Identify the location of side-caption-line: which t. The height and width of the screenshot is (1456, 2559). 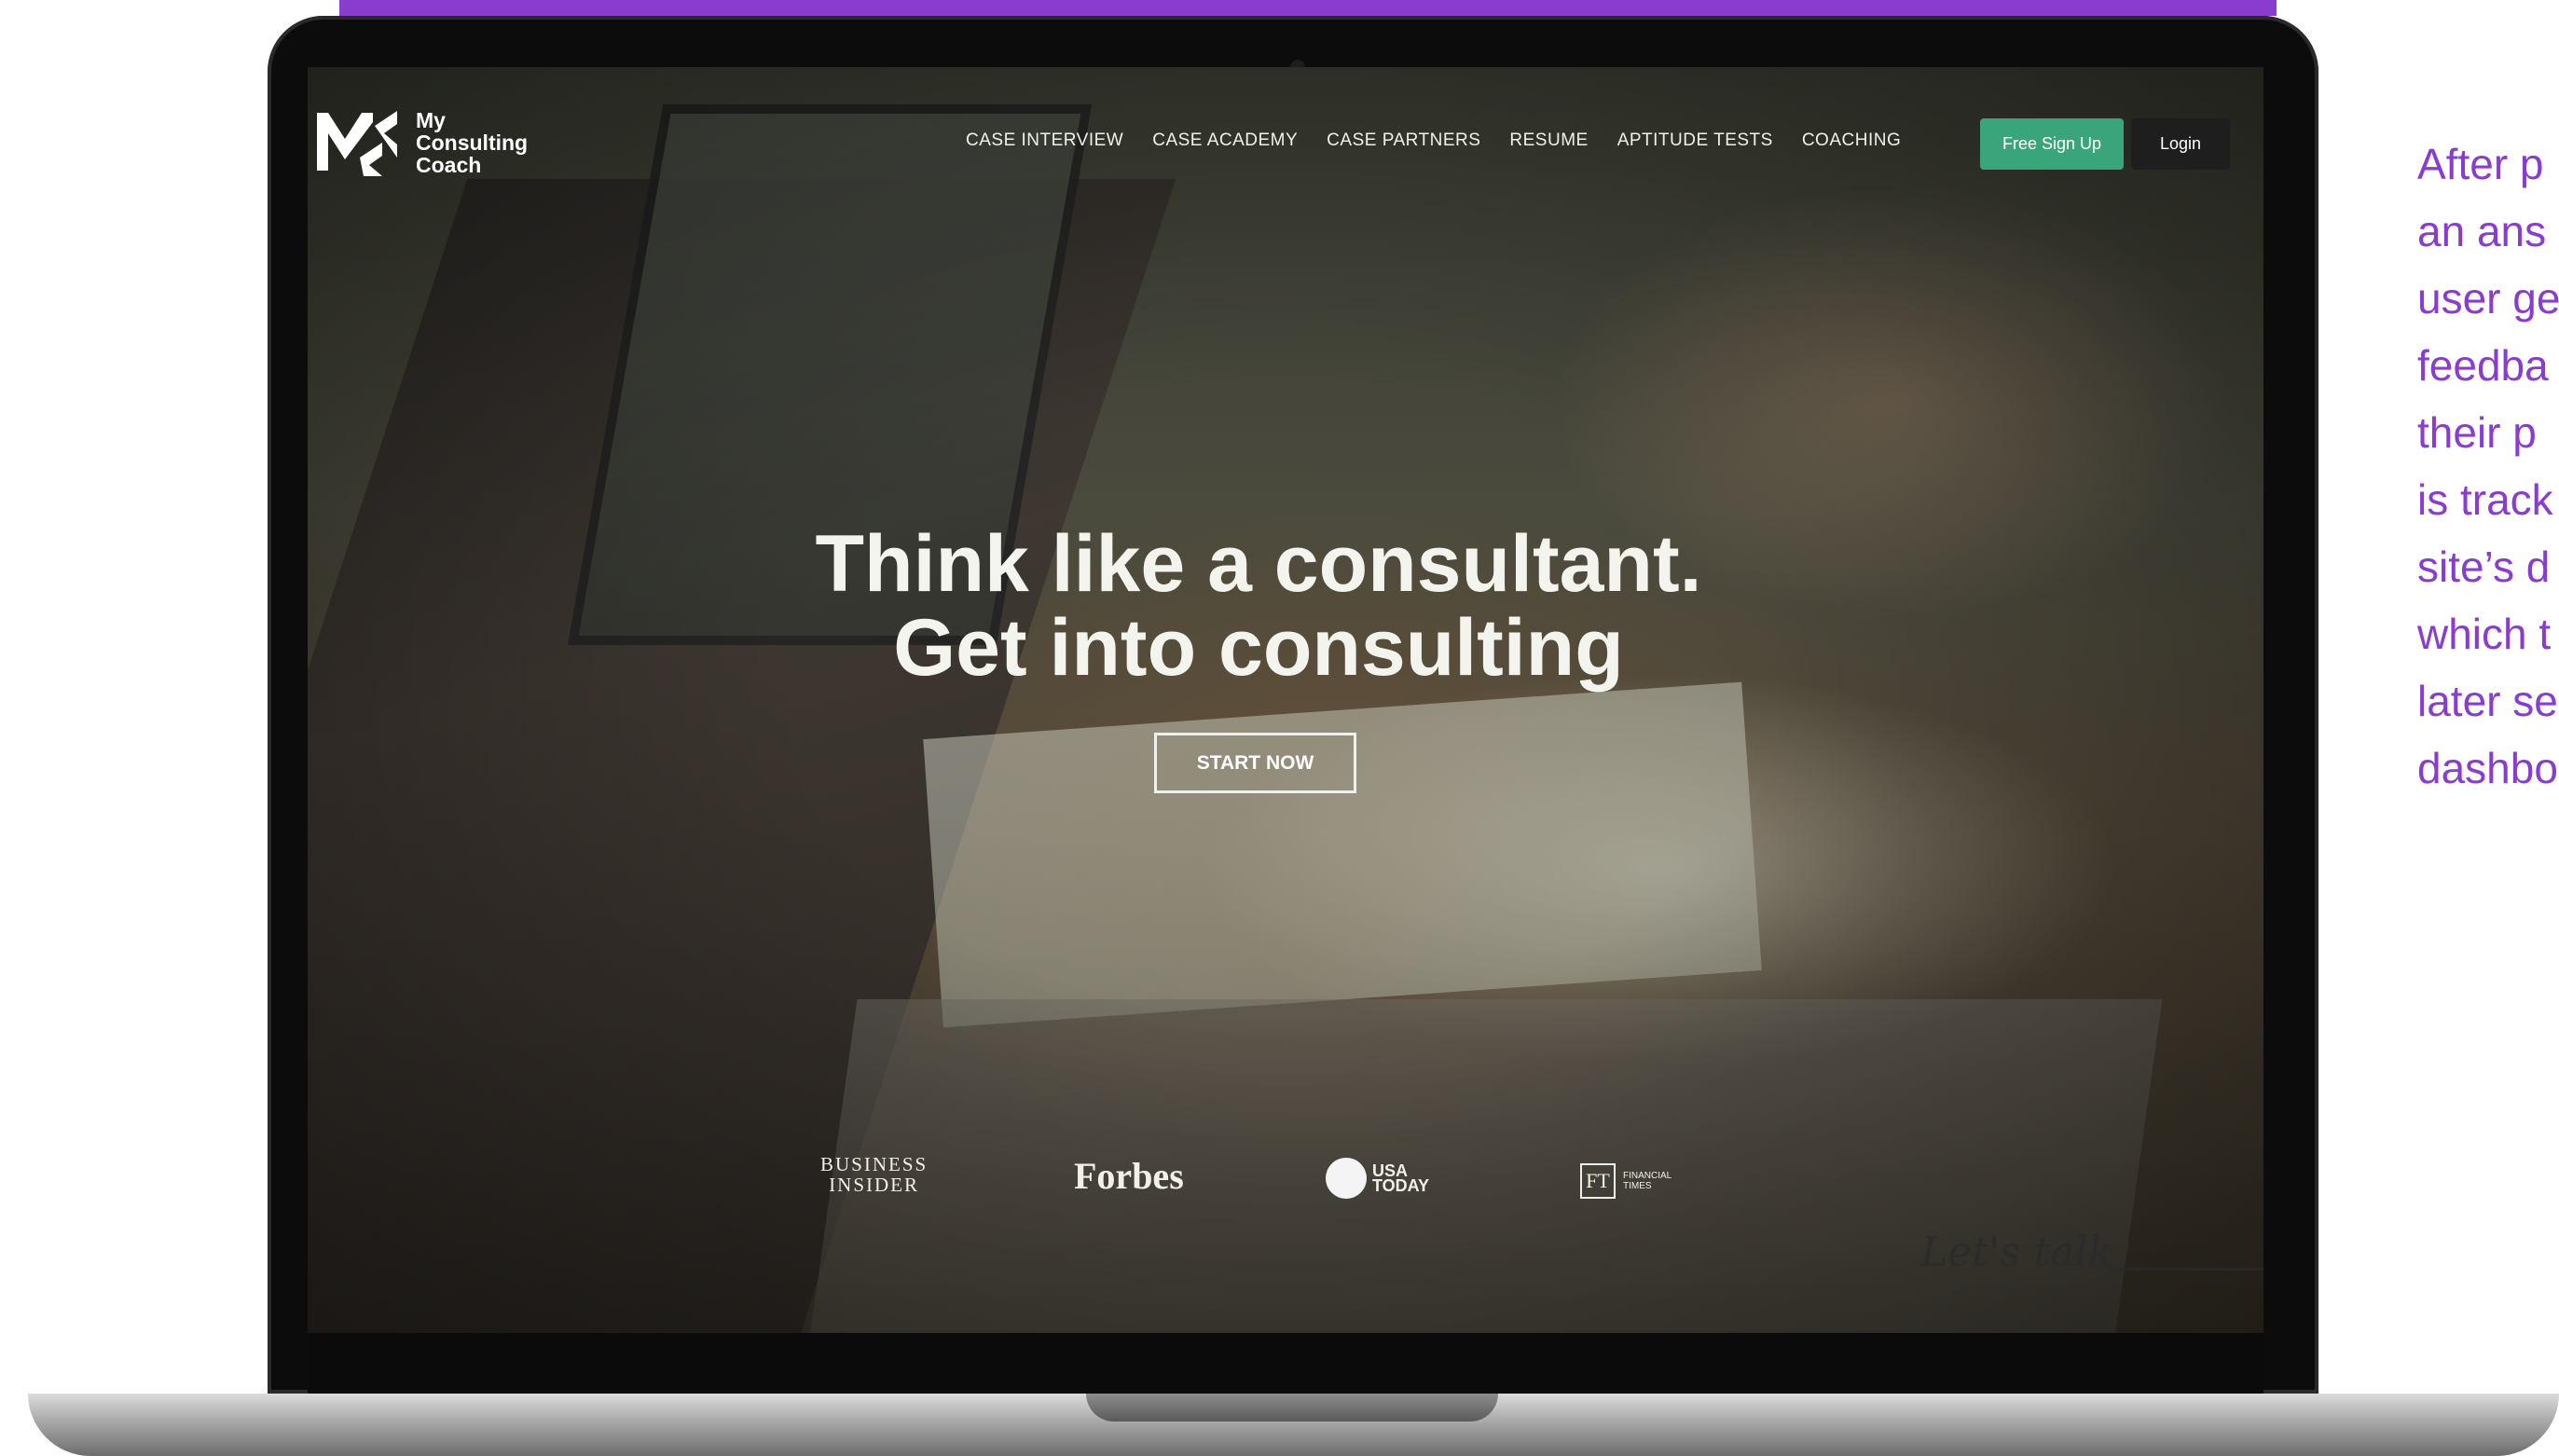
(2484, 634).